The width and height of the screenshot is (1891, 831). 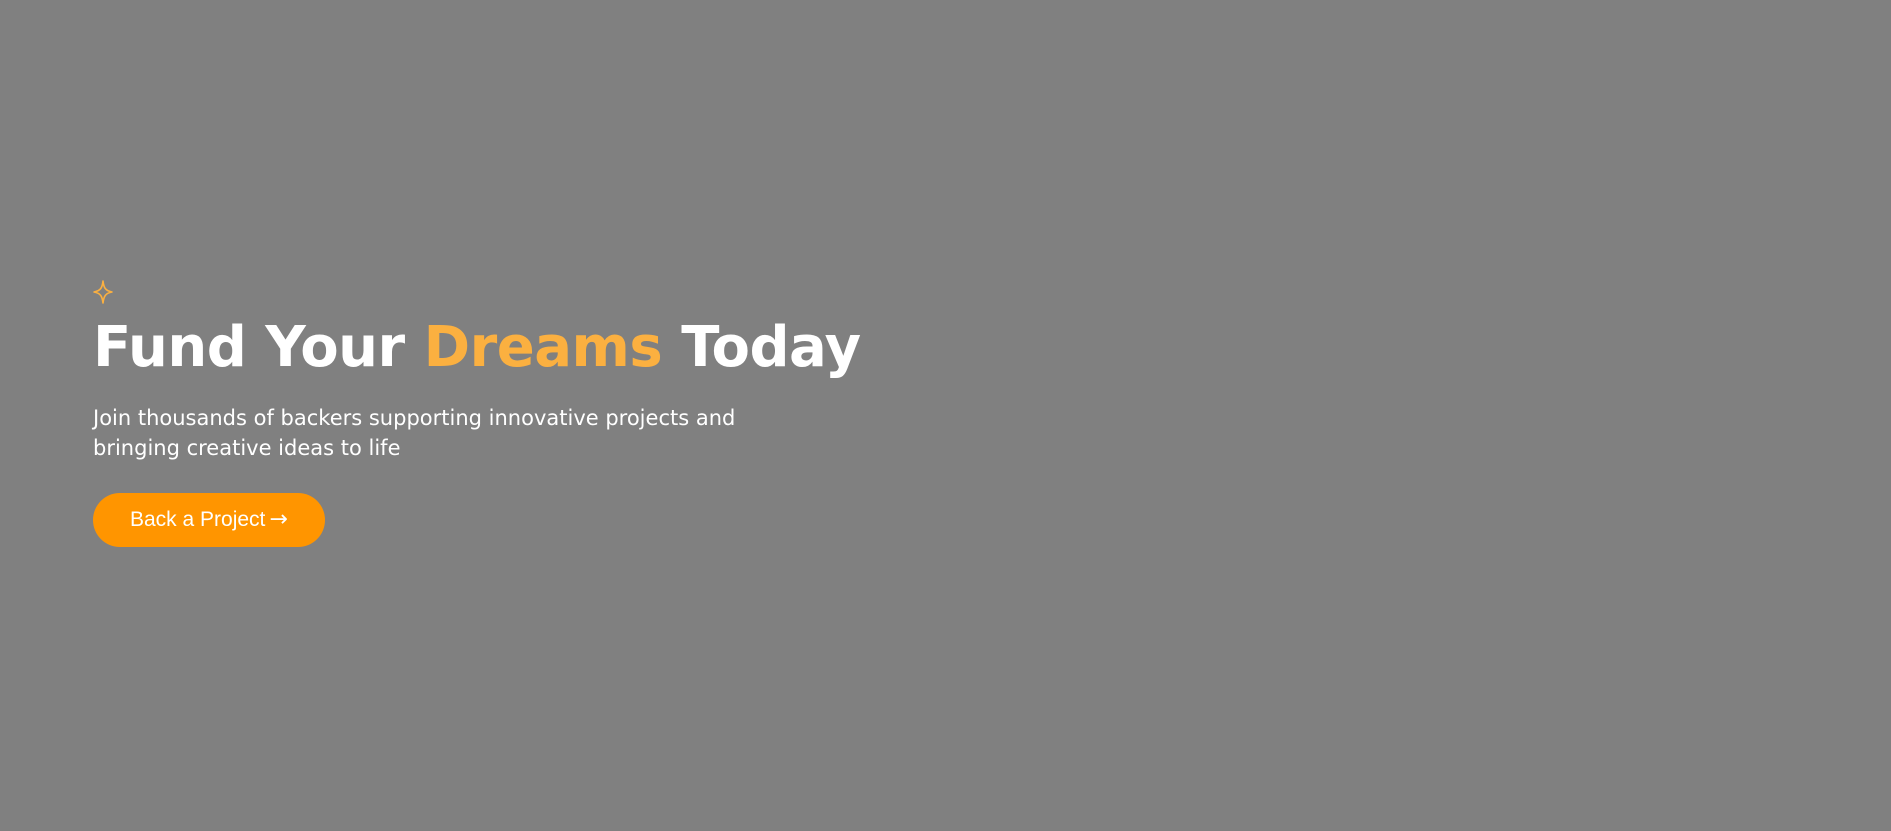 What do you see at coordinates (543, 347) in the screenshot?
I see `hero-title-accent: Dreams` at bounding box center [543, 347].